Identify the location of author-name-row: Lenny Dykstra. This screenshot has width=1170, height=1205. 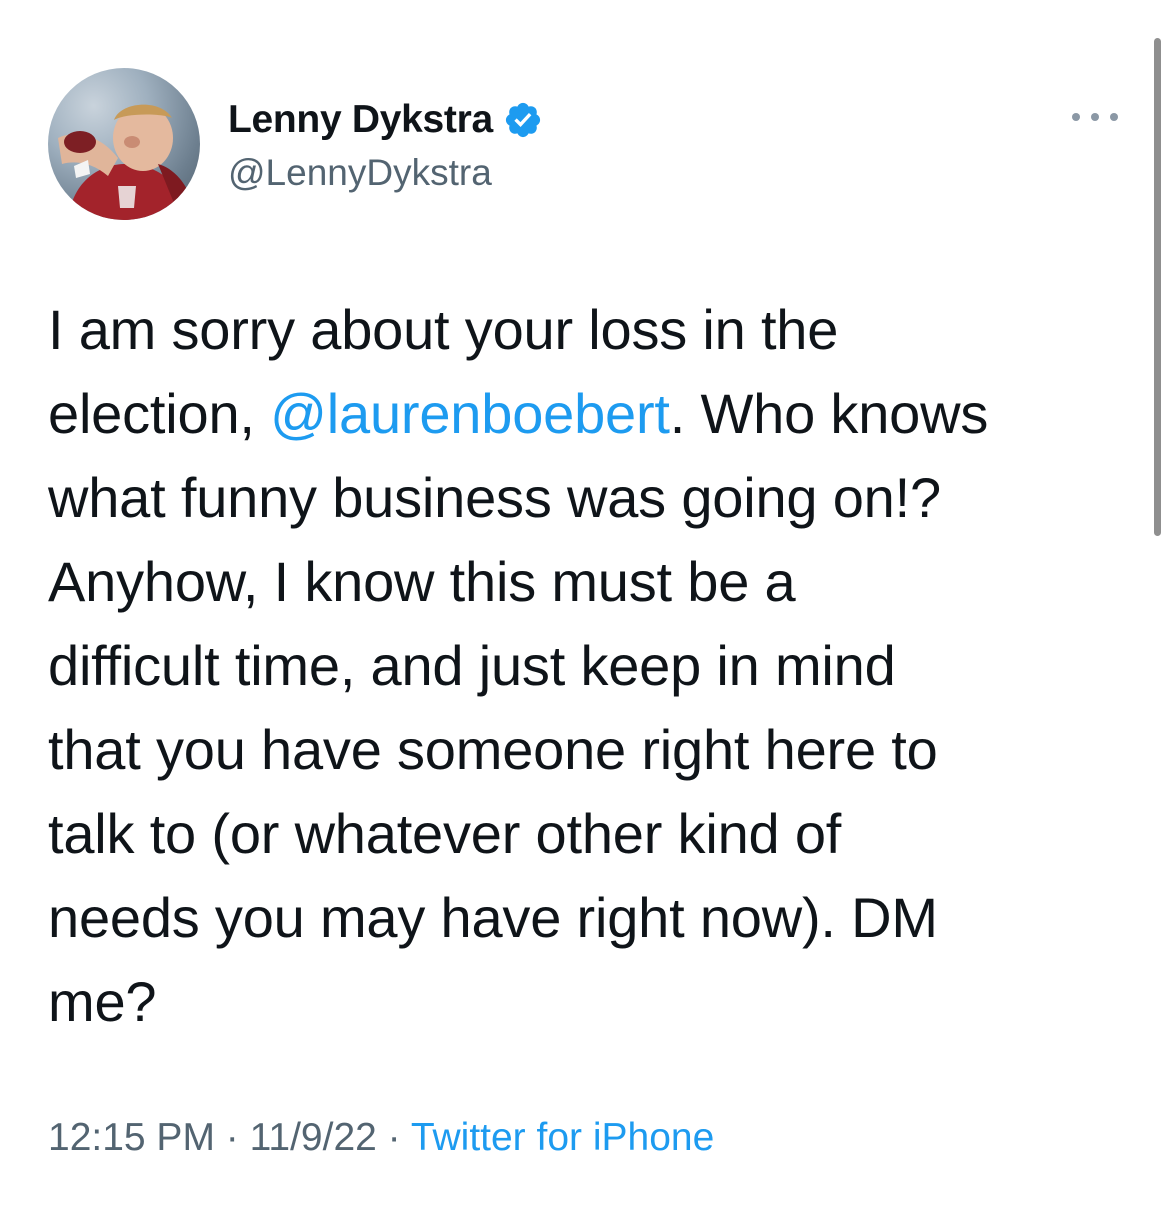
(385, 120).